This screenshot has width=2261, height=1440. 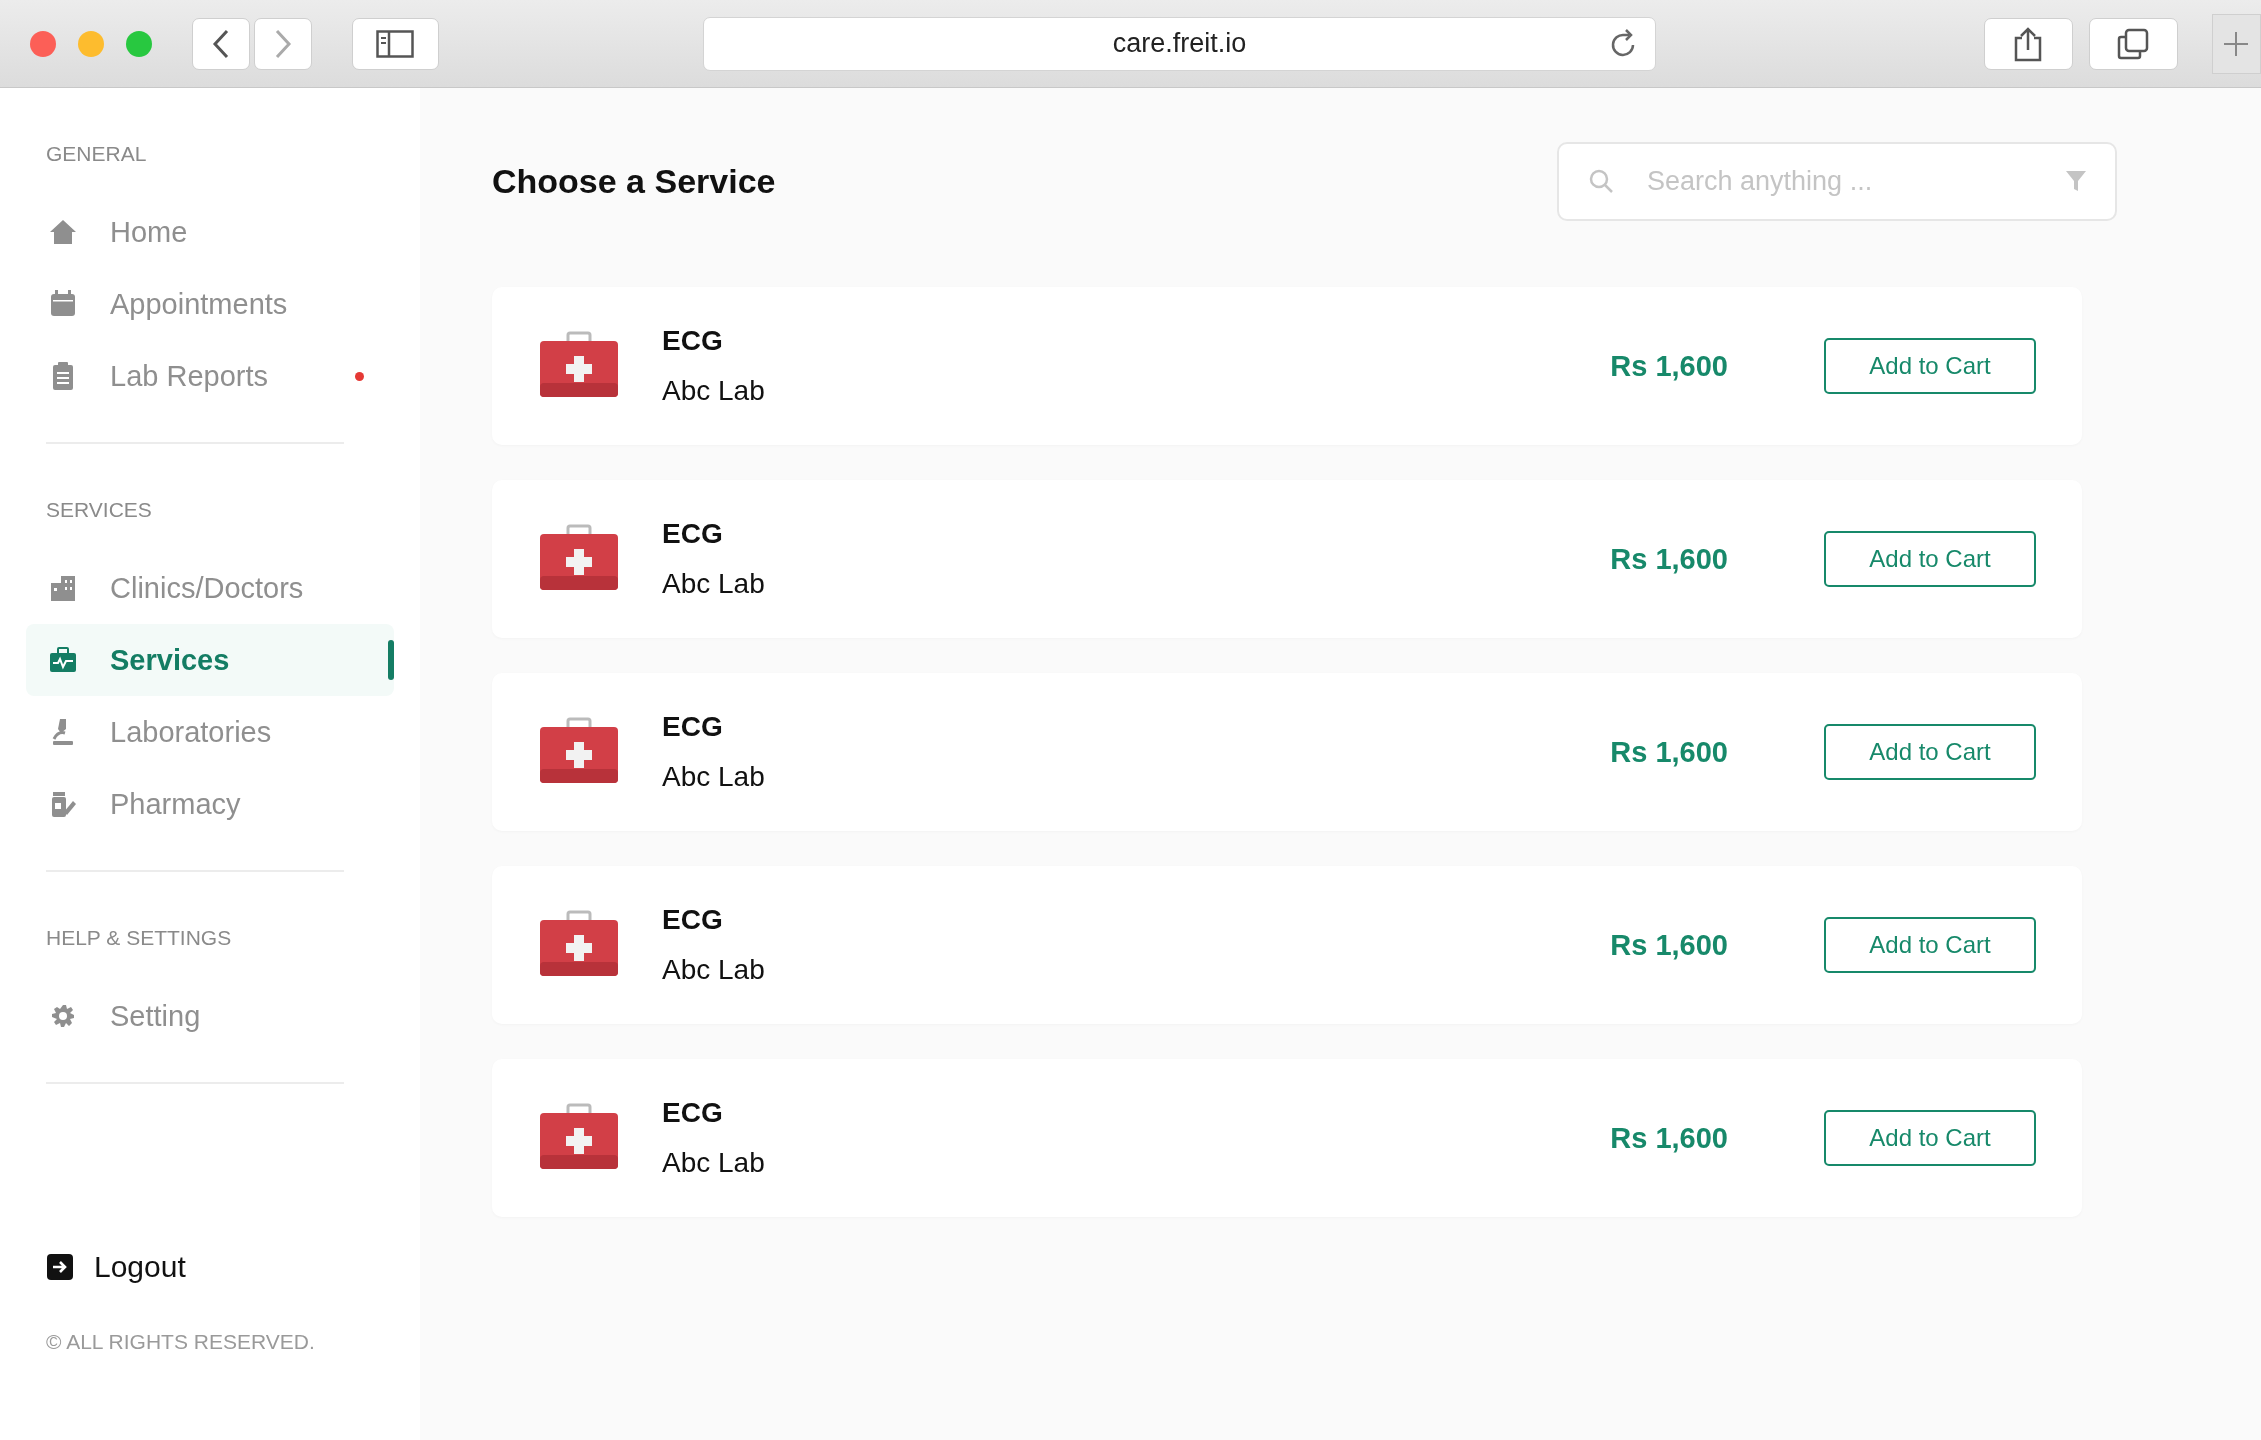 What do you see at coordinates (210, 588) in the screenshot?
I see `nav-item: Clinics/Doctors` at bounding box center [210, 588].